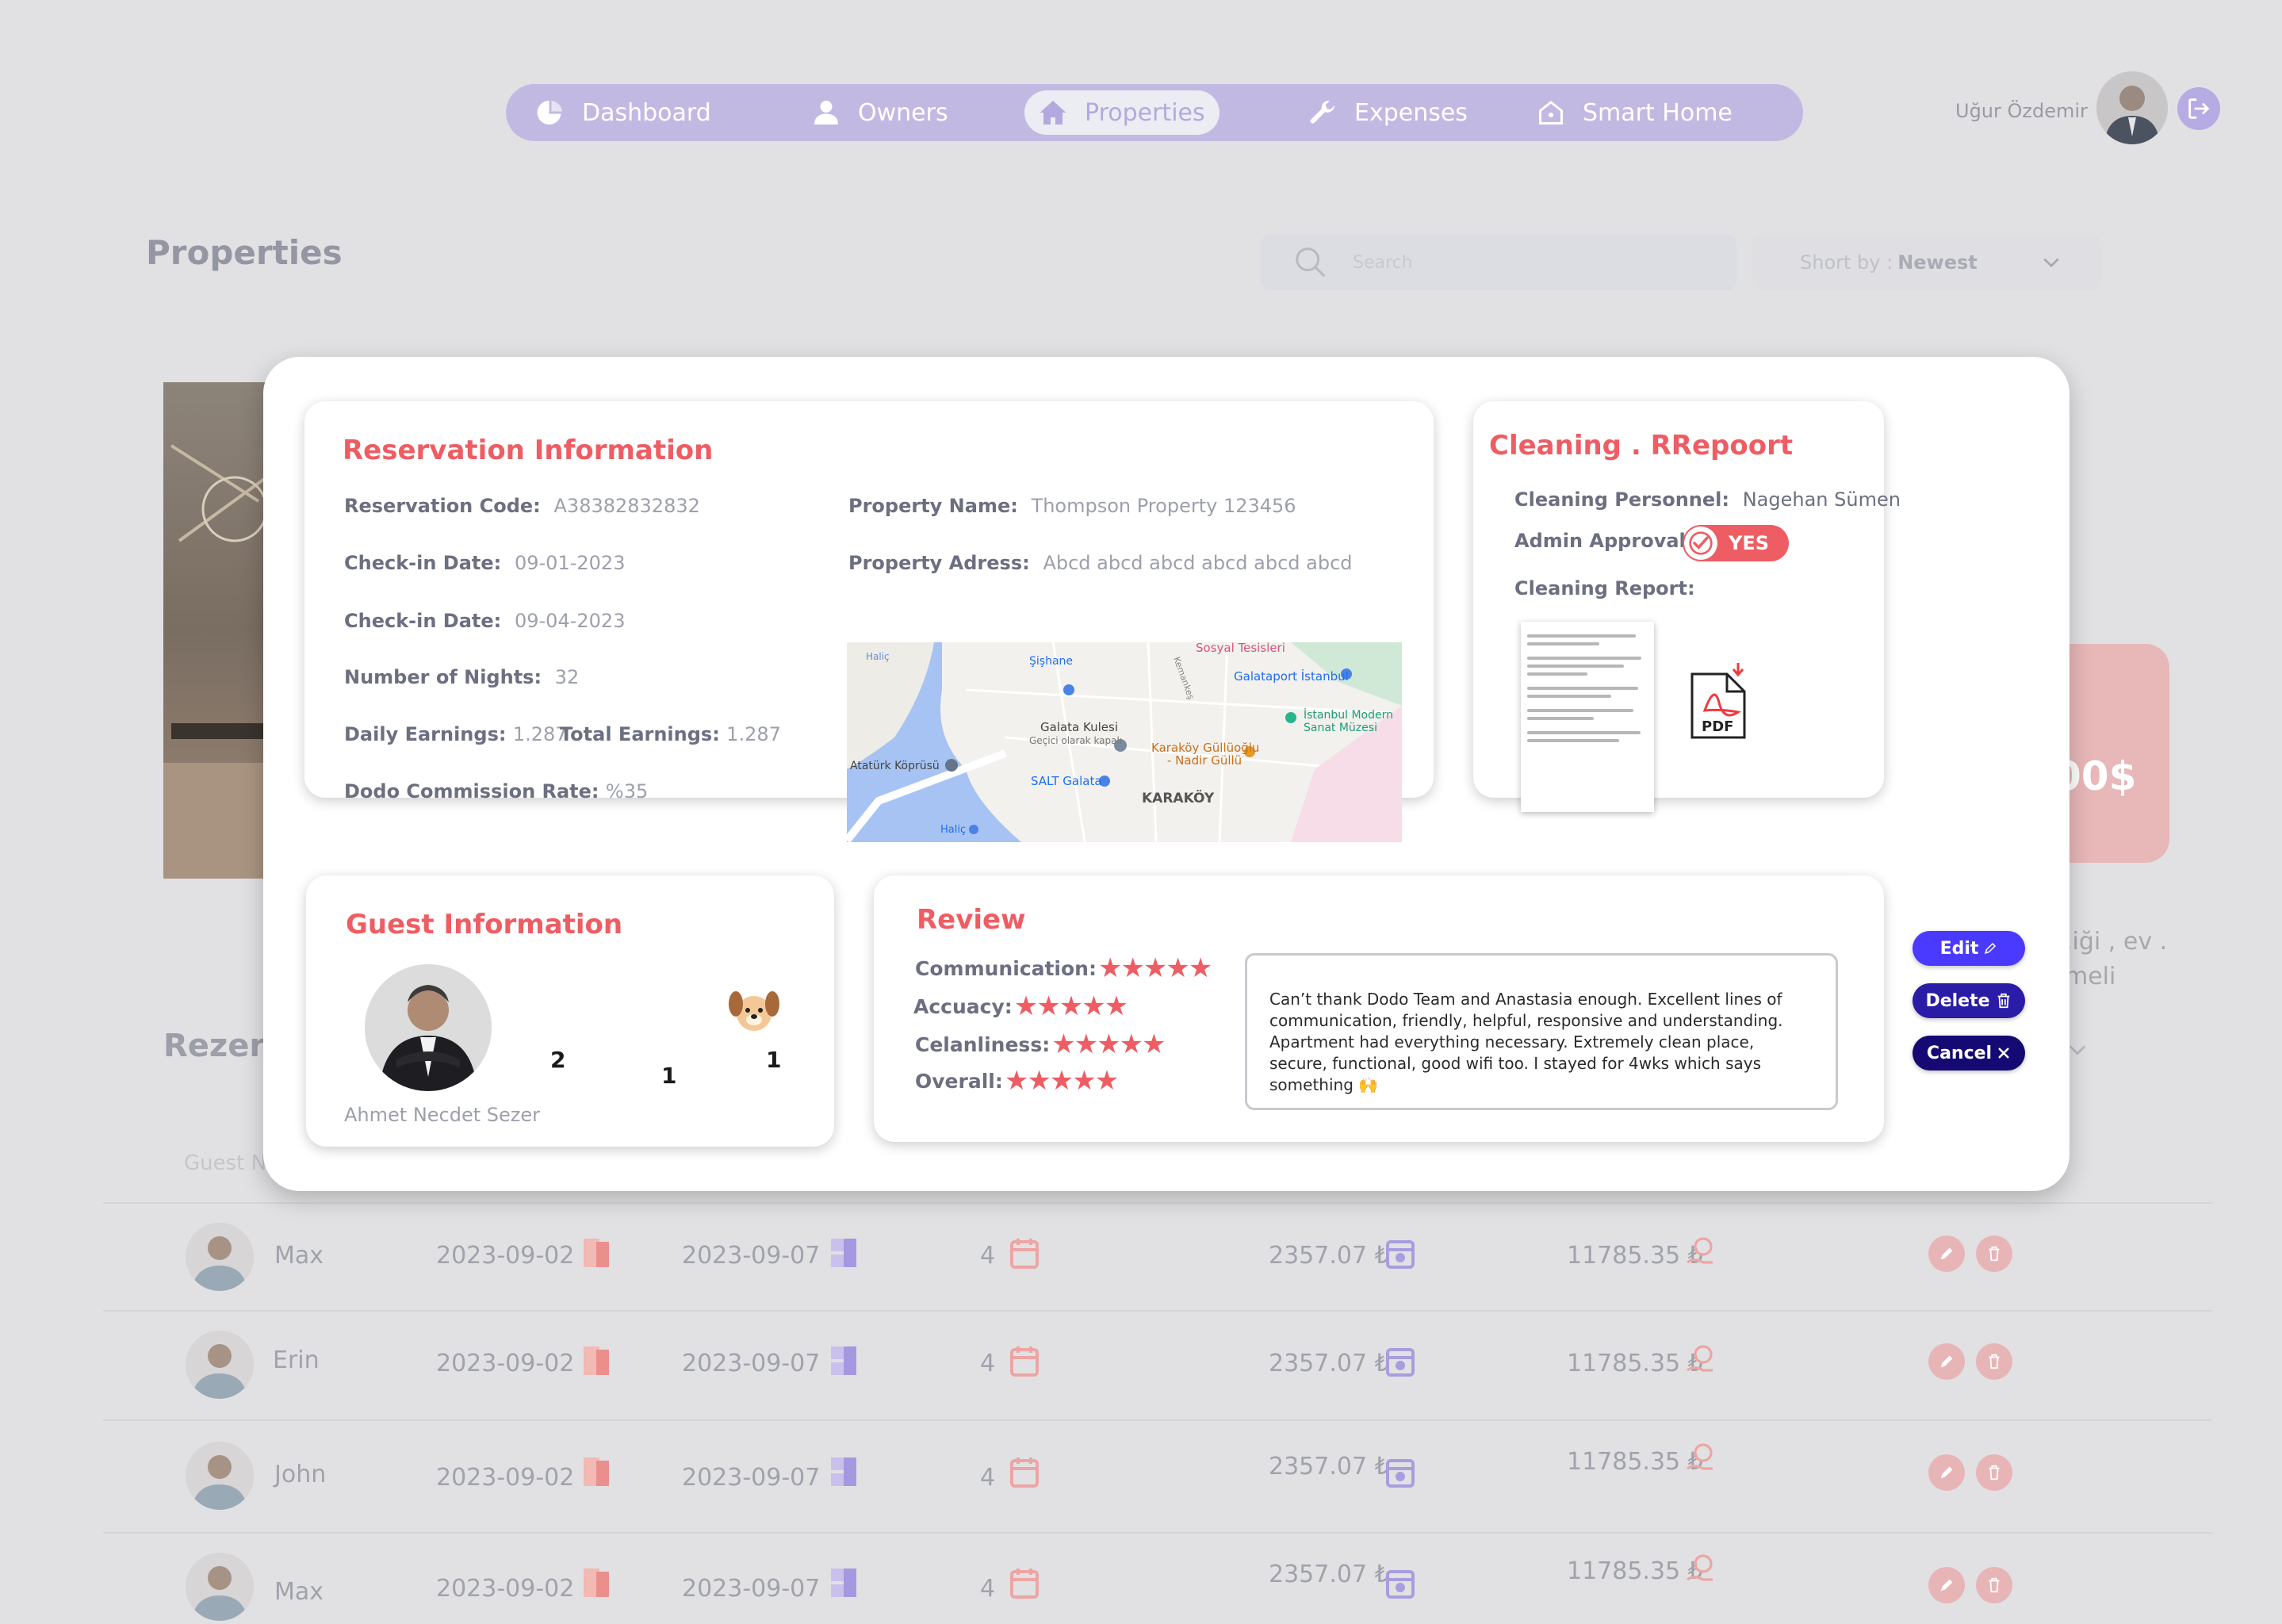 The image size is (2282, 1624). Describe the element at coordinates (1075, 740) in the screenshot. I see `svg-text: Geçici olarak kapalı` at that location.